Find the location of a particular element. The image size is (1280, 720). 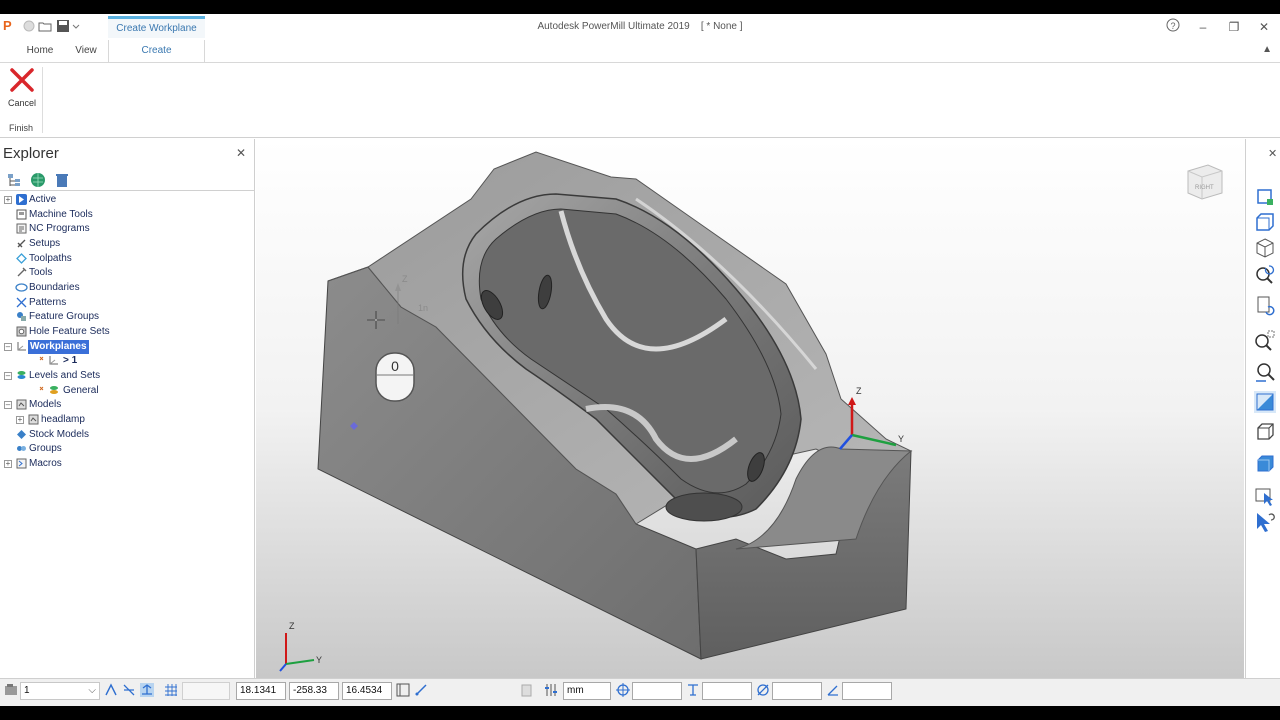

cancel-button: Cancel is located at coordinates (22, 90).